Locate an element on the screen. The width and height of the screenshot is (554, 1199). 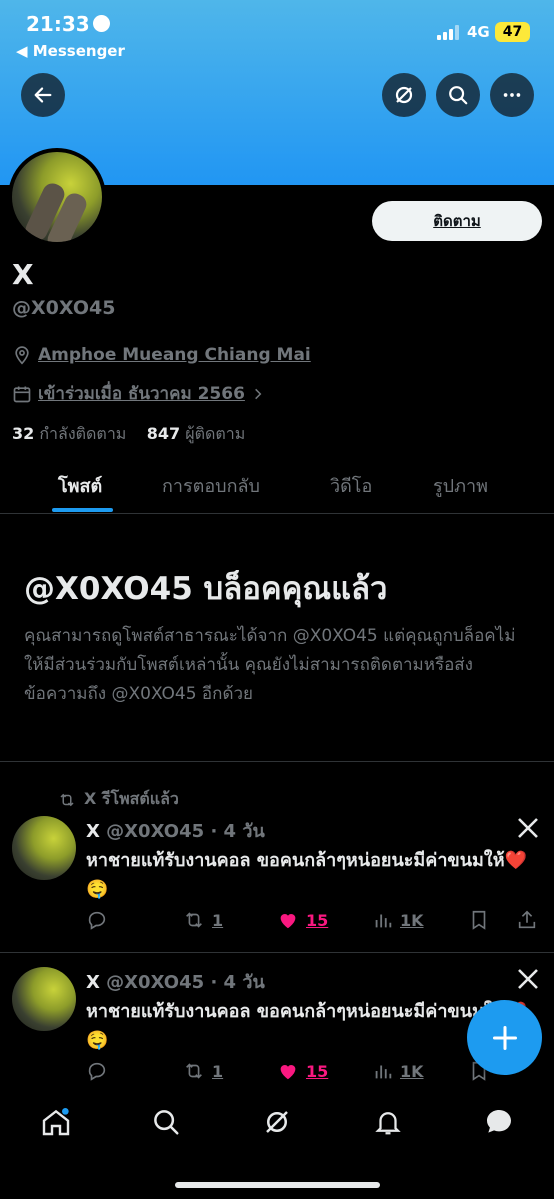
compose-button is located at coordinates (504, 1037).